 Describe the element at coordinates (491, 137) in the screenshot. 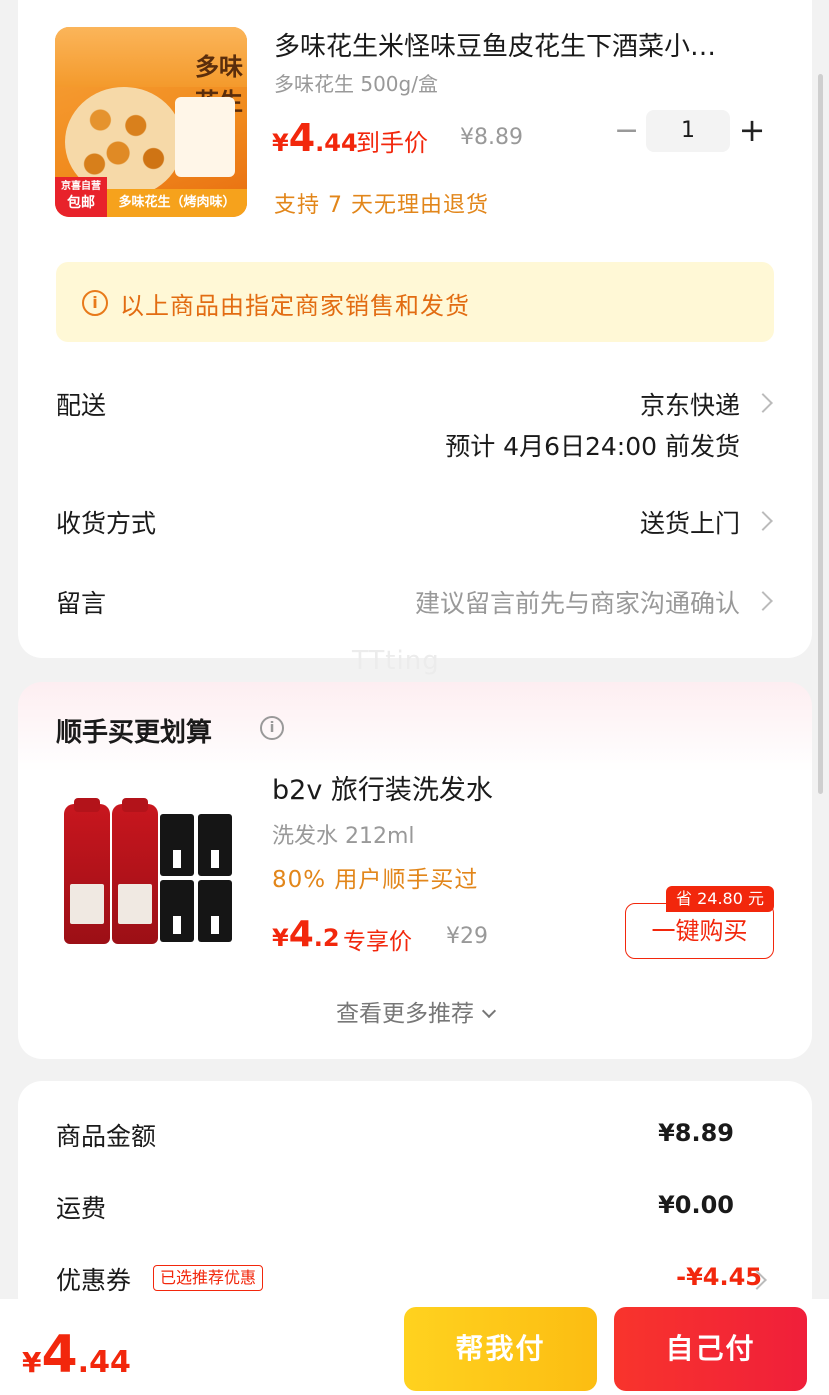

I see `original-price: ¥8.89` at that location.